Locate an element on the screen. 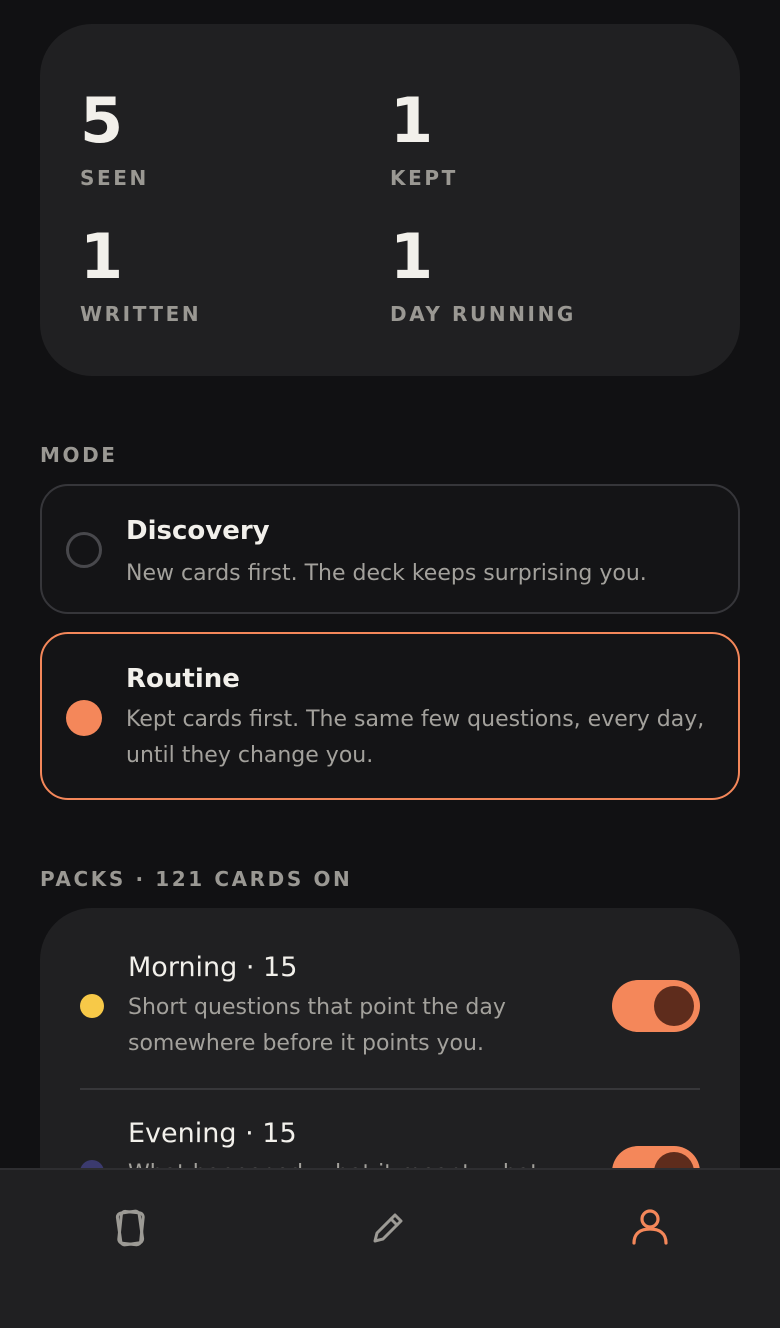  radio-selected-icon is located at coordinates (84, 718).